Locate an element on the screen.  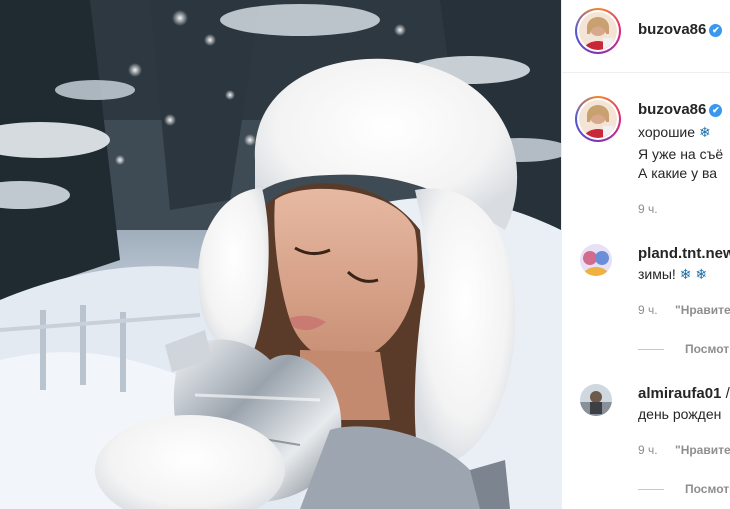
caption-username: buzova86 ✔ is located at coordinates (680, 109).